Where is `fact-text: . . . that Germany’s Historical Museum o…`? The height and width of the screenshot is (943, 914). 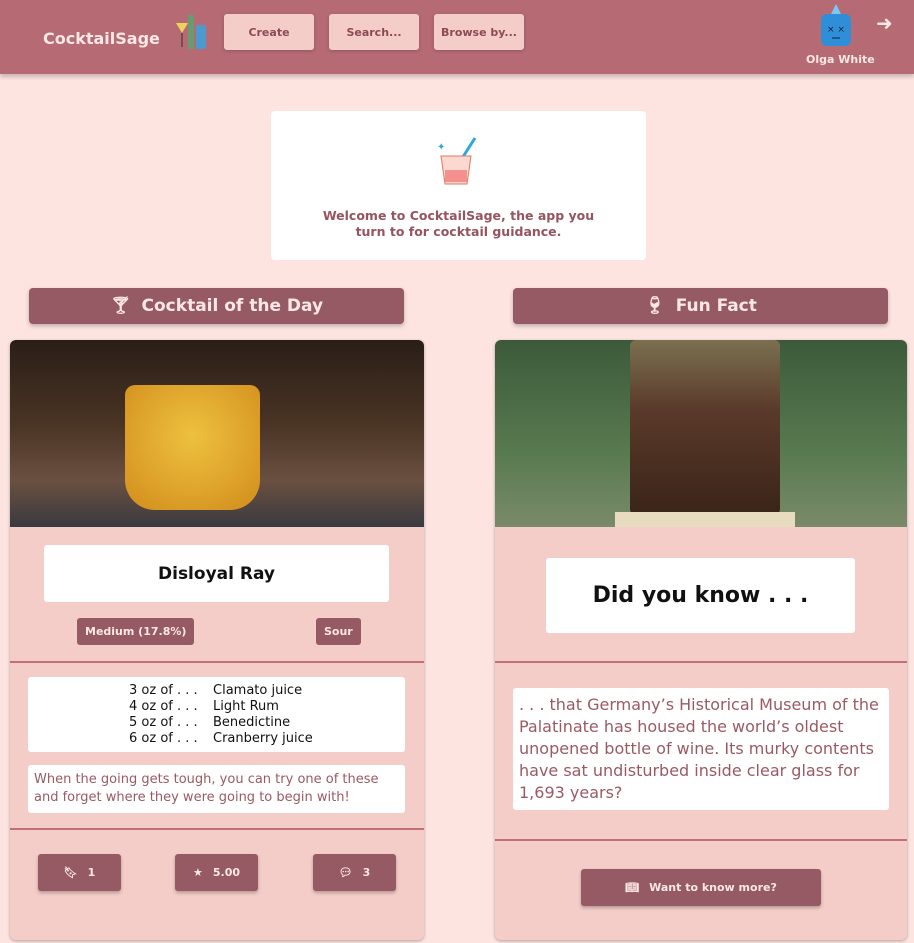
fact-text: . . . that Germany’s Historical Museum o… is located at coordinates (701, 749).